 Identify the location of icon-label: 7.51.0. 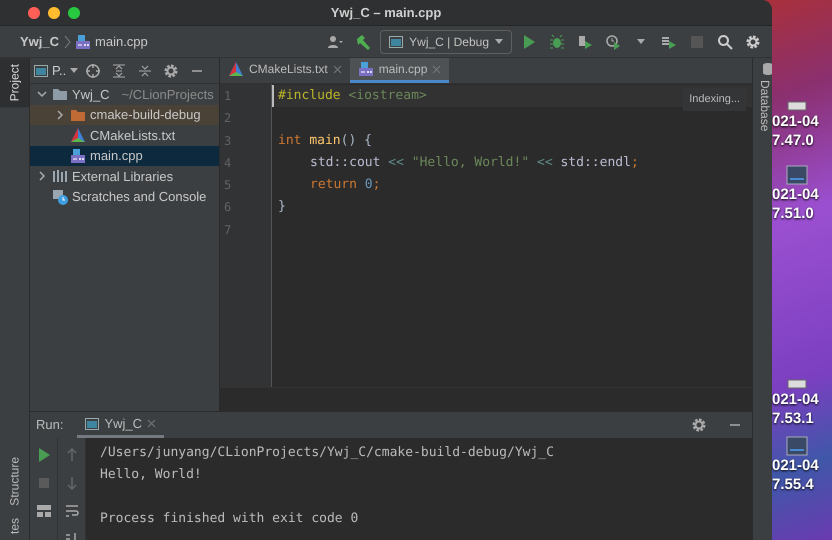
(793, 213).